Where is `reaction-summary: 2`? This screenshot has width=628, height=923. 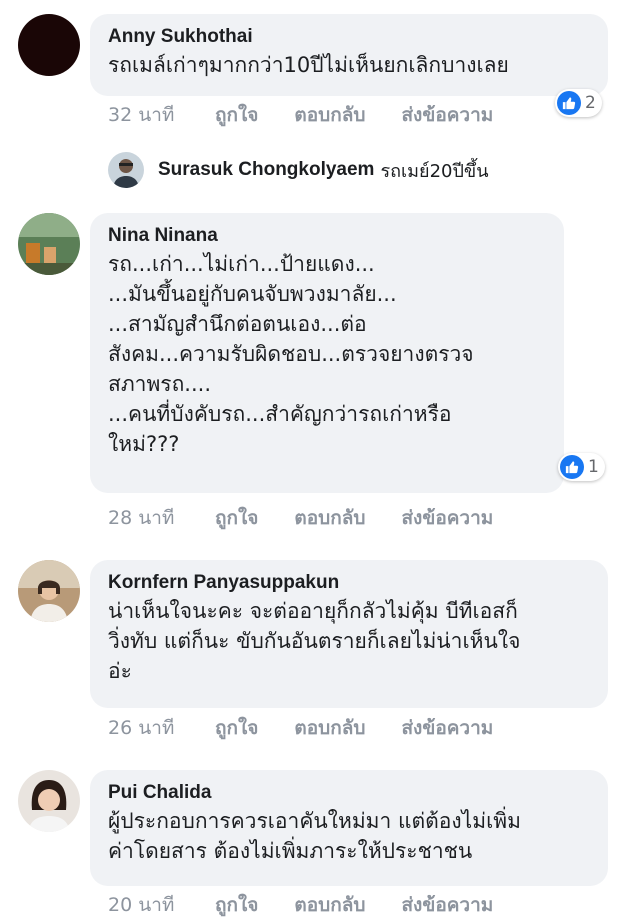 reaction-summary: 2 is located at coordinates (578, 103).